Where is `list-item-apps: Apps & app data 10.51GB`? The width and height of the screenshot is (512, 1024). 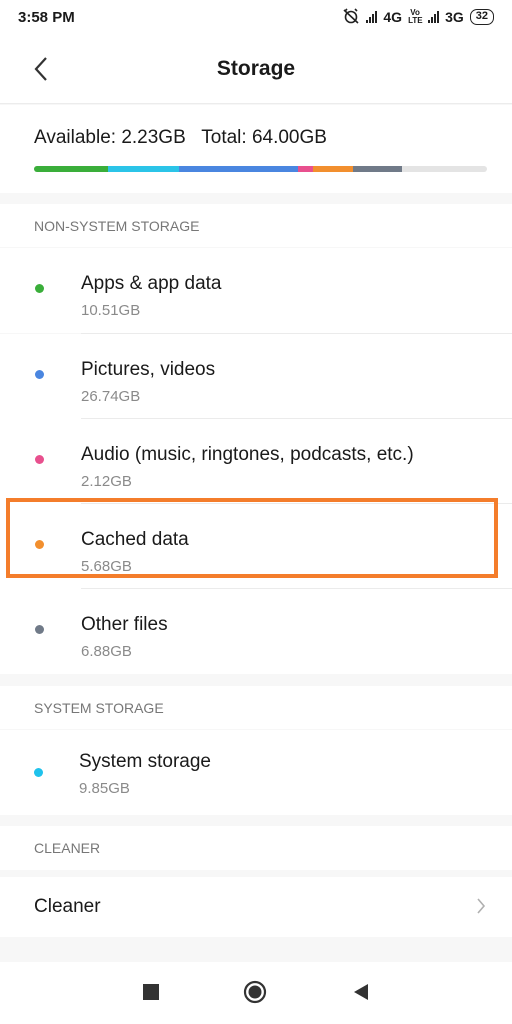 list-item-apps: Apps & app data 10.51GB is located at coordinates (256, 290).